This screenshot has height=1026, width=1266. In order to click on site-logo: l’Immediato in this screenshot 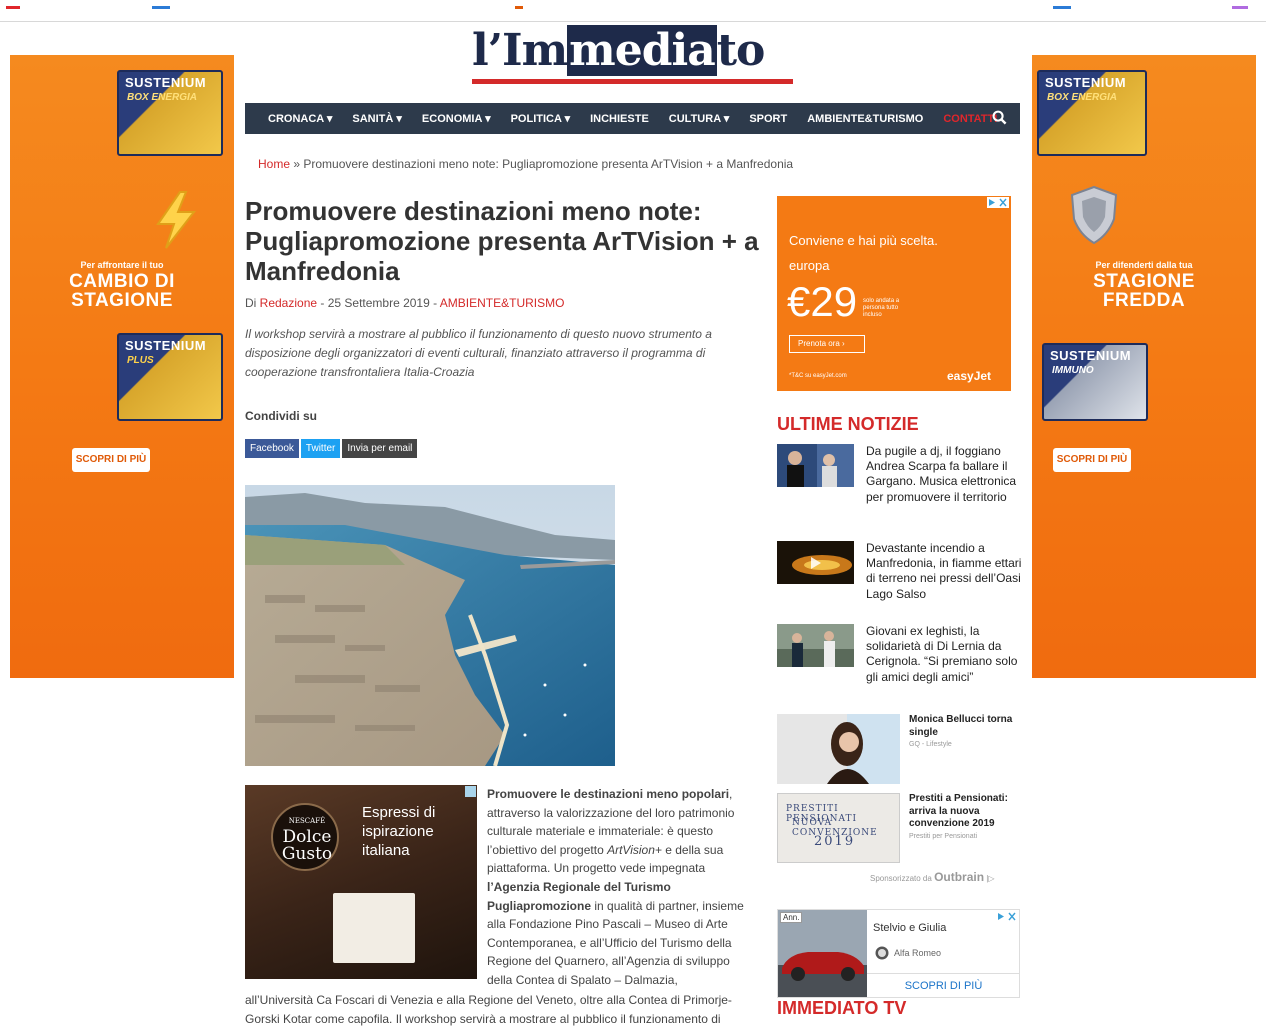, I will do `click(618, 50)`.